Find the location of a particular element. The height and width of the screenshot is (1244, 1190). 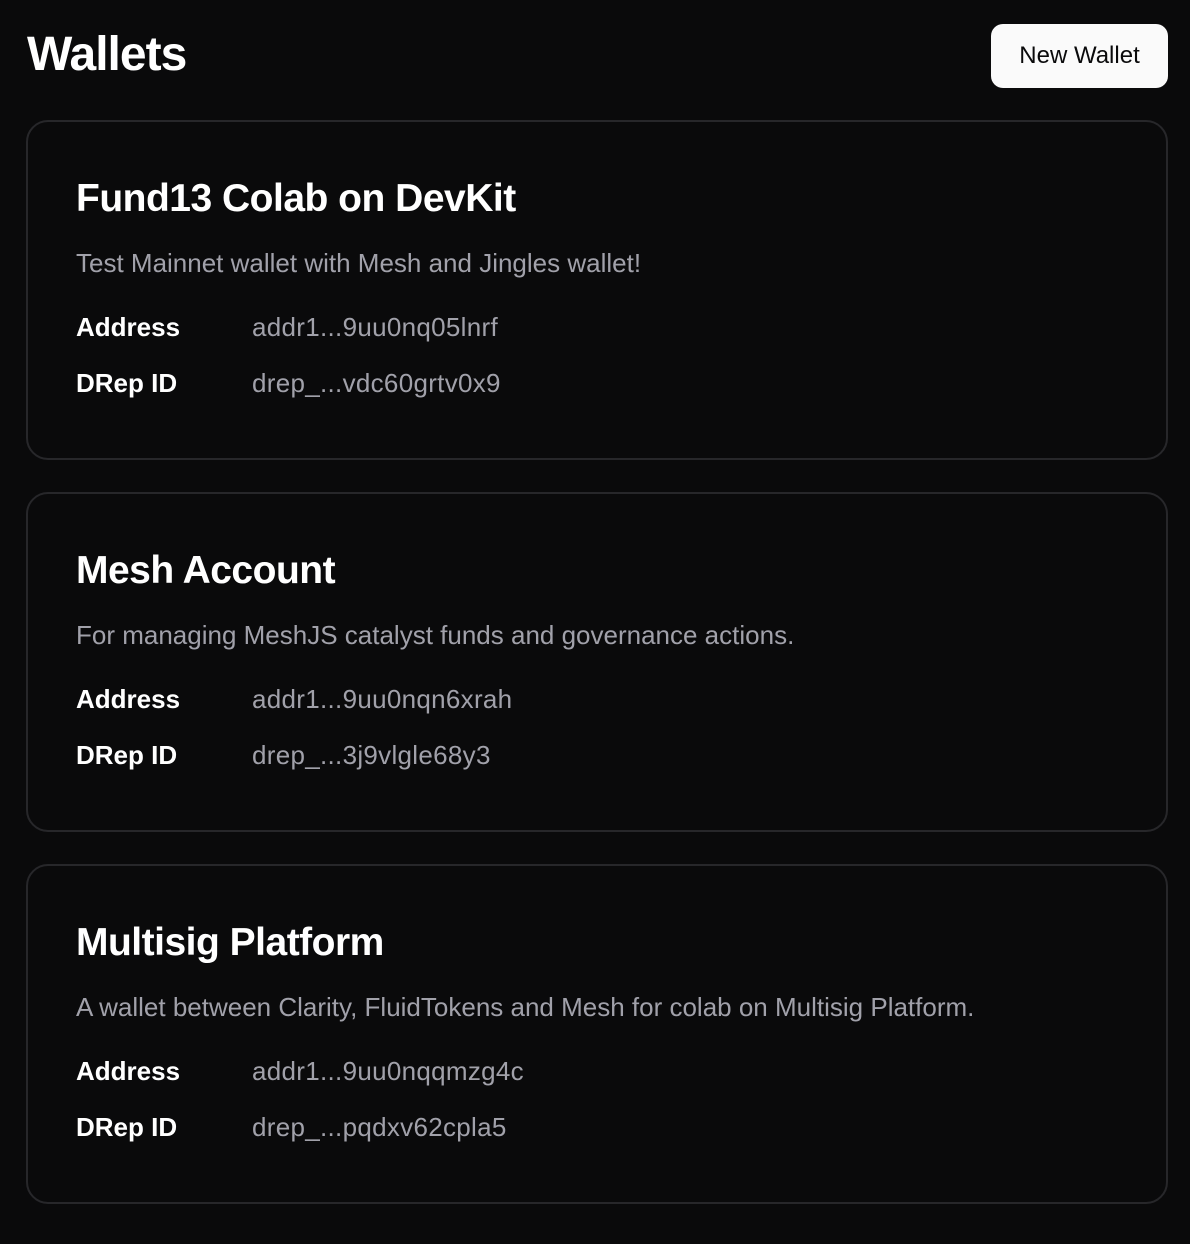

new-wallet-button: New Wallet is located at coordinates (1079, 56).